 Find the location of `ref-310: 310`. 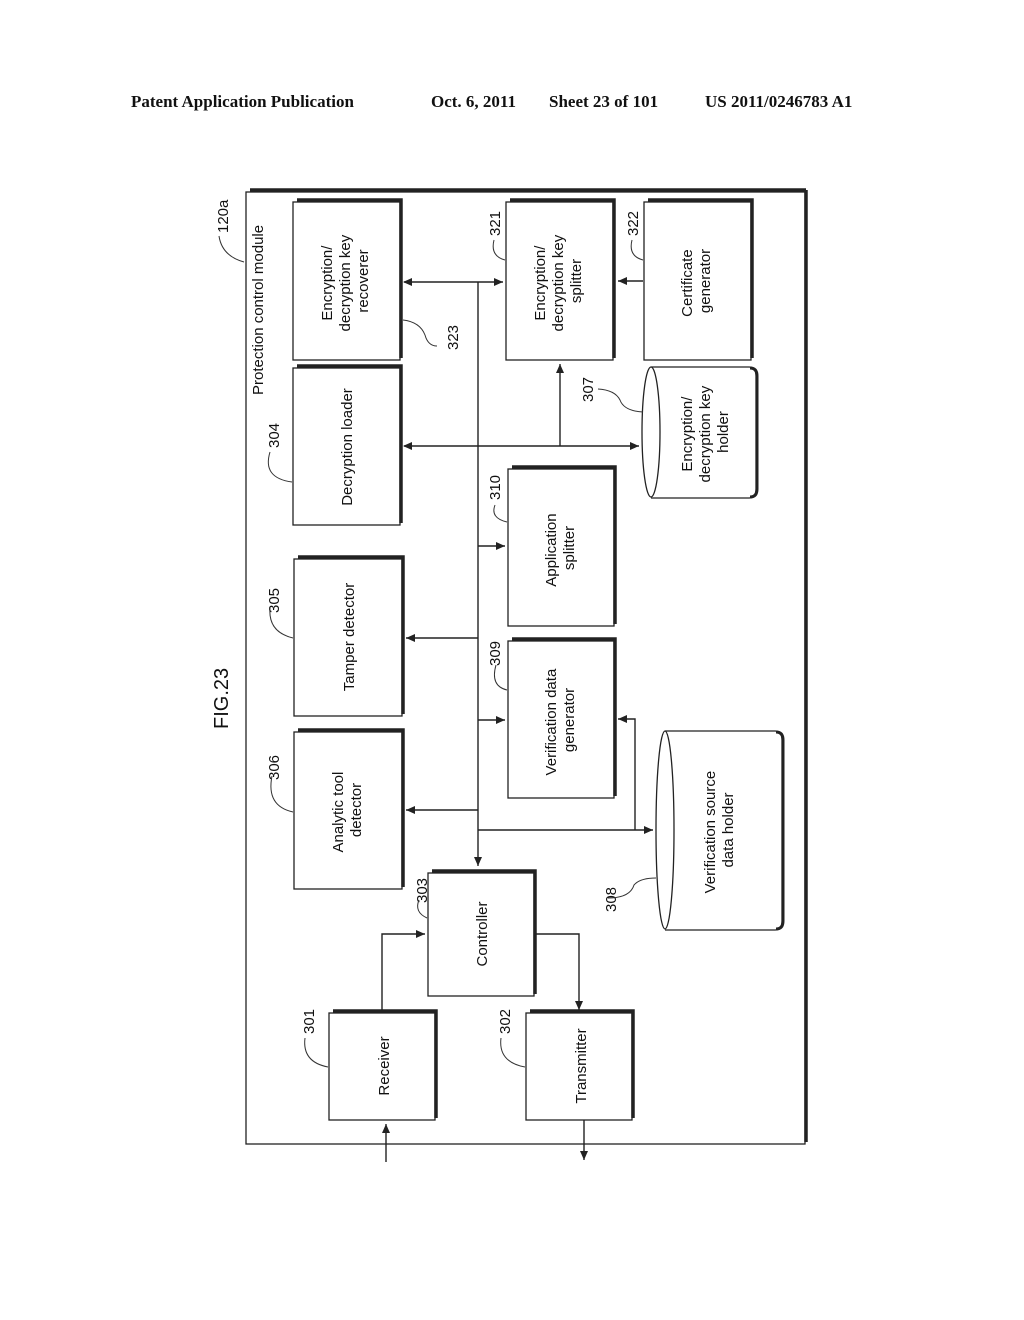

ref-310: 310 is located at coordinates (495, 487).